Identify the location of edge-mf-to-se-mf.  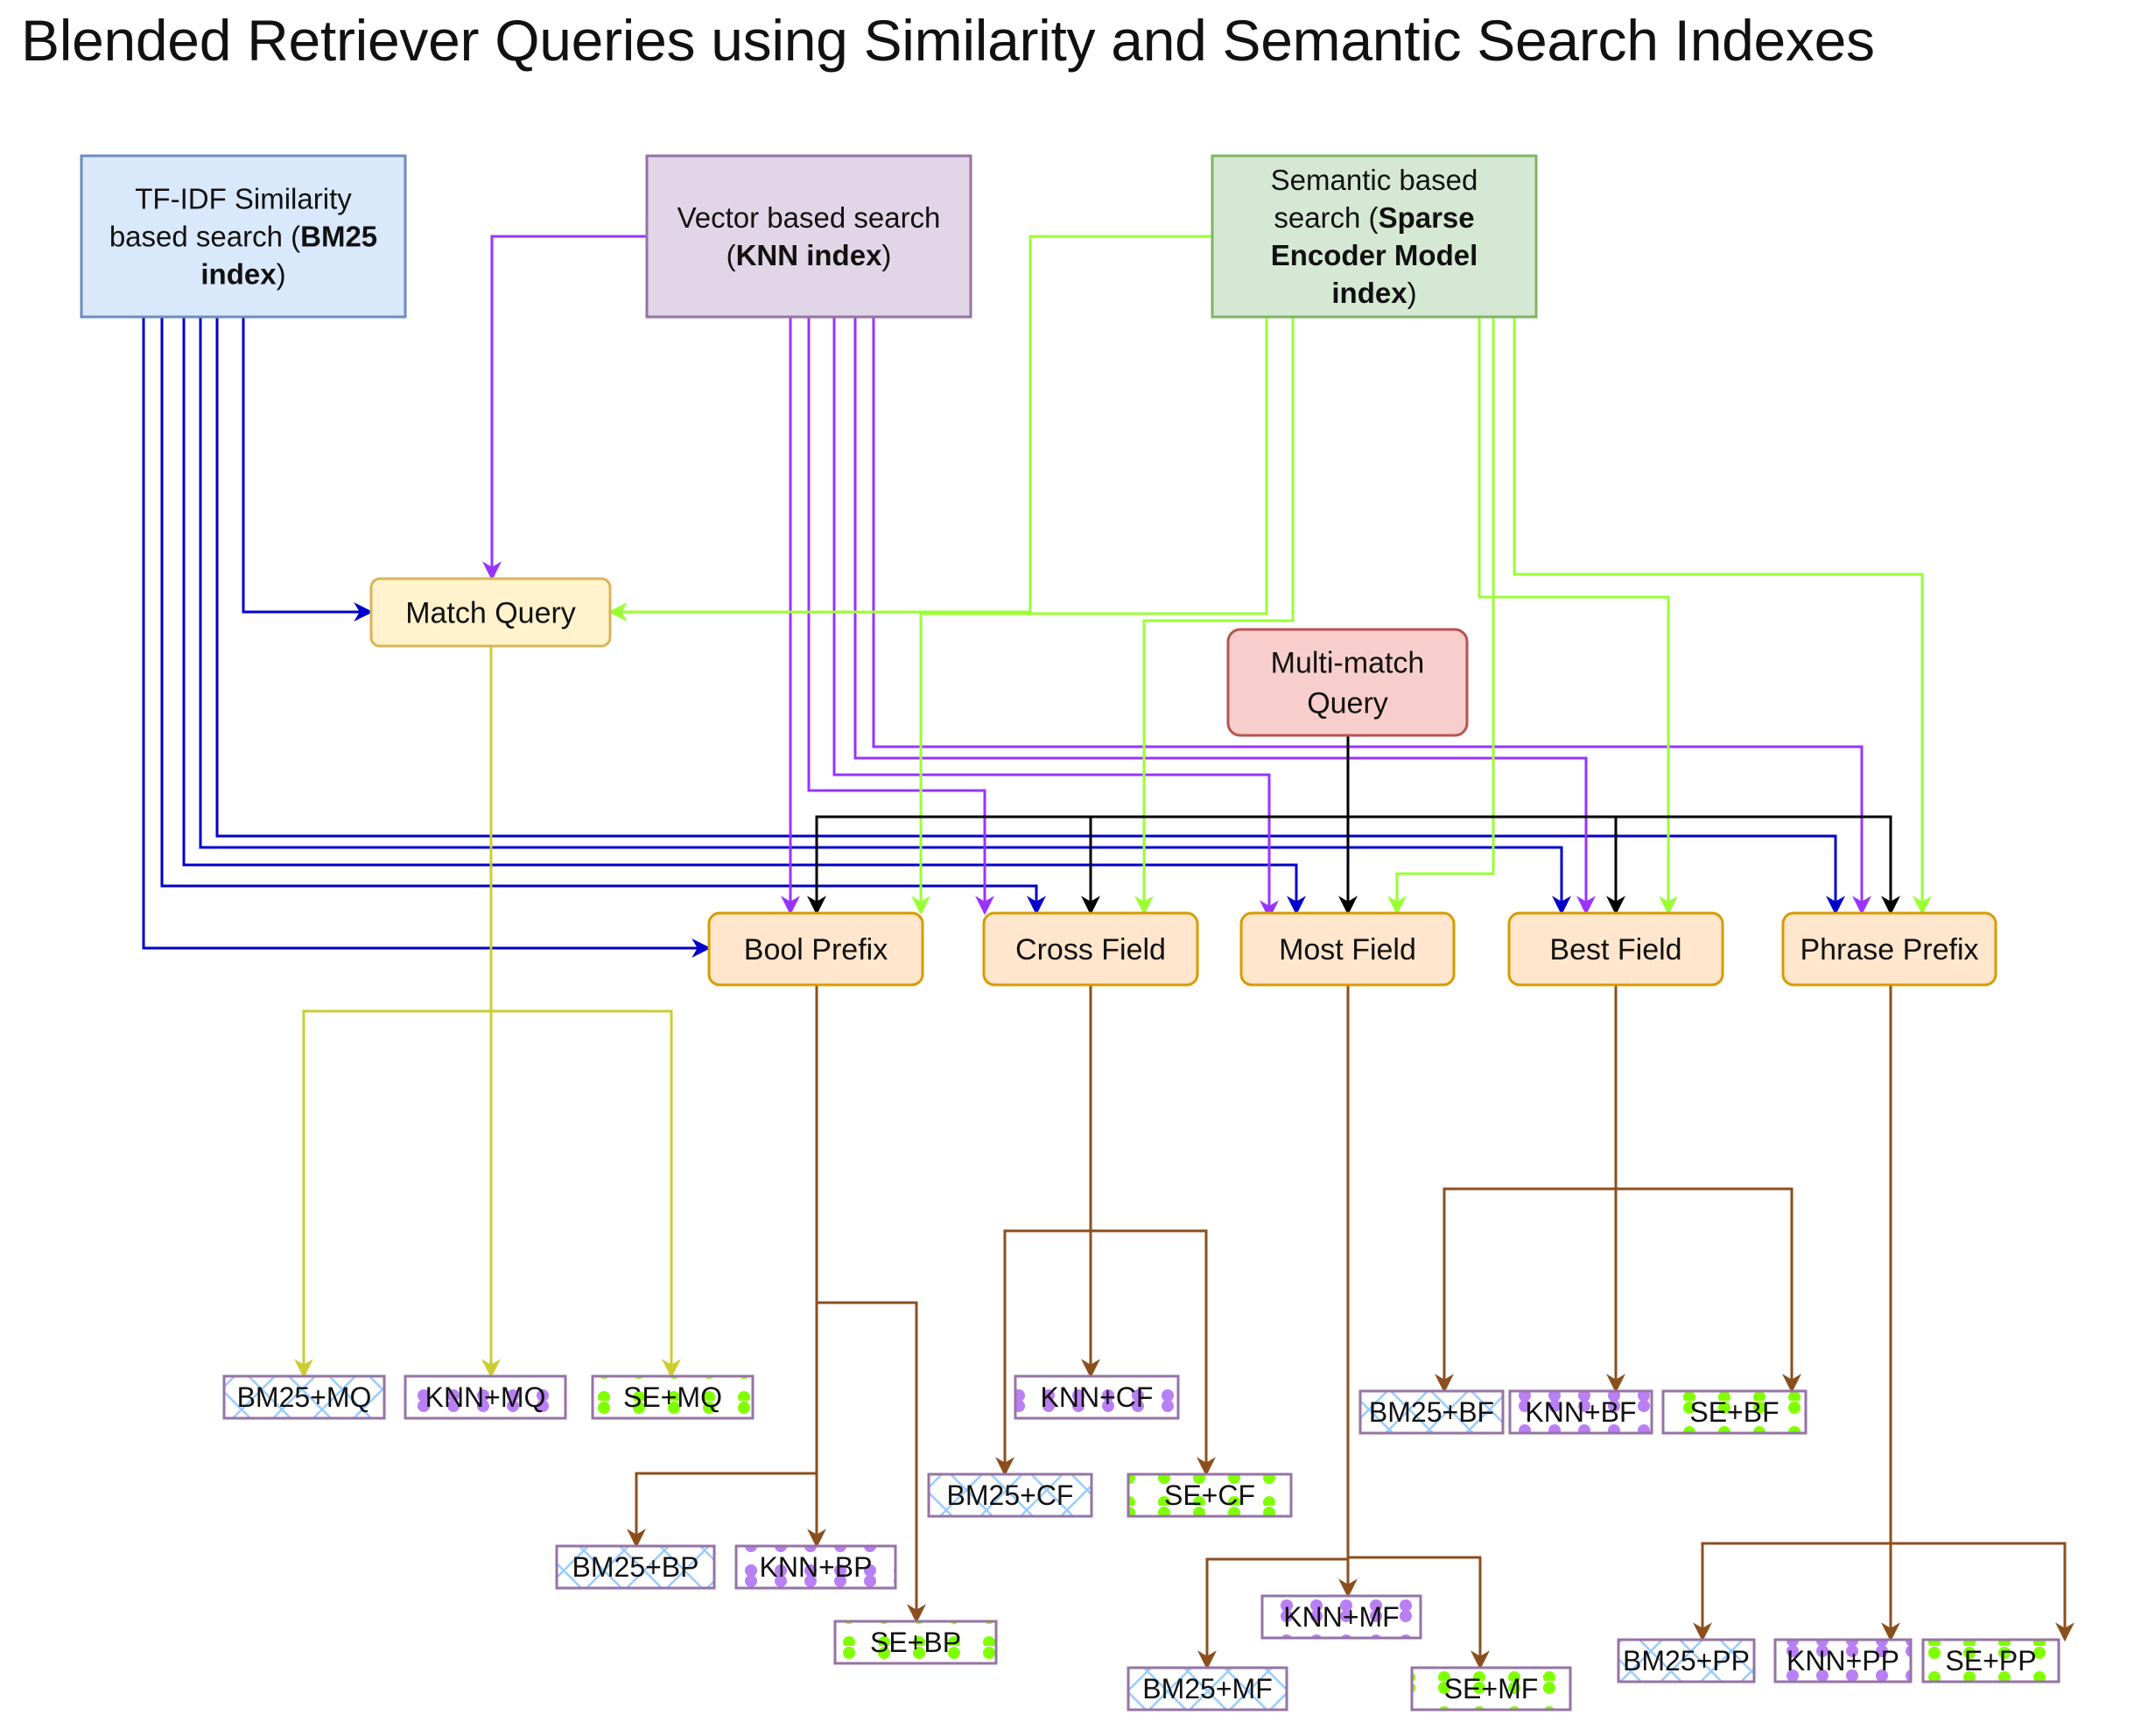
(1418, 1327).